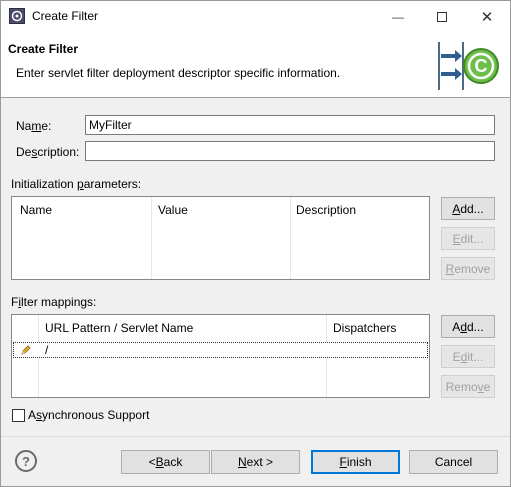  Describe the element at coordinates (76, 184) in the screenshot. I see `init-params-label: Initialization parameters:` at that location.